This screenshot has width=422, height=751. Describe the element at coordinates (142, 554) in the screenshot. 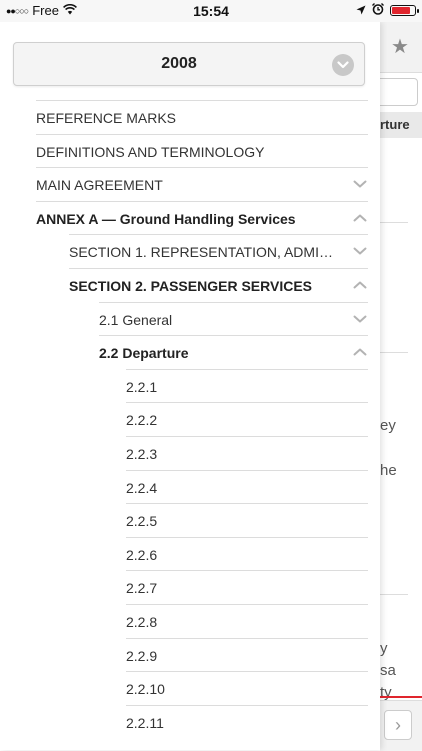

I see `toc-item-label: 2.2.6` at that location.